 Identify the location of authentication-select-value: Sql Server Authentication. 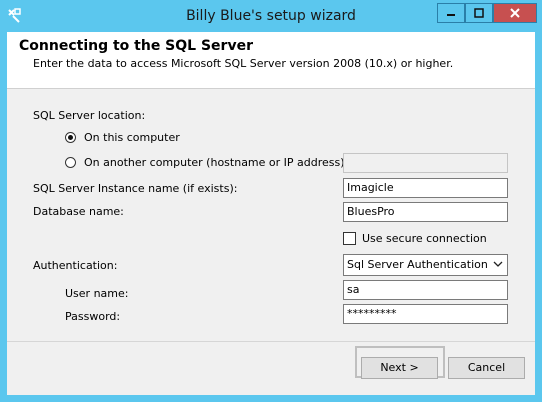
(417, 264).